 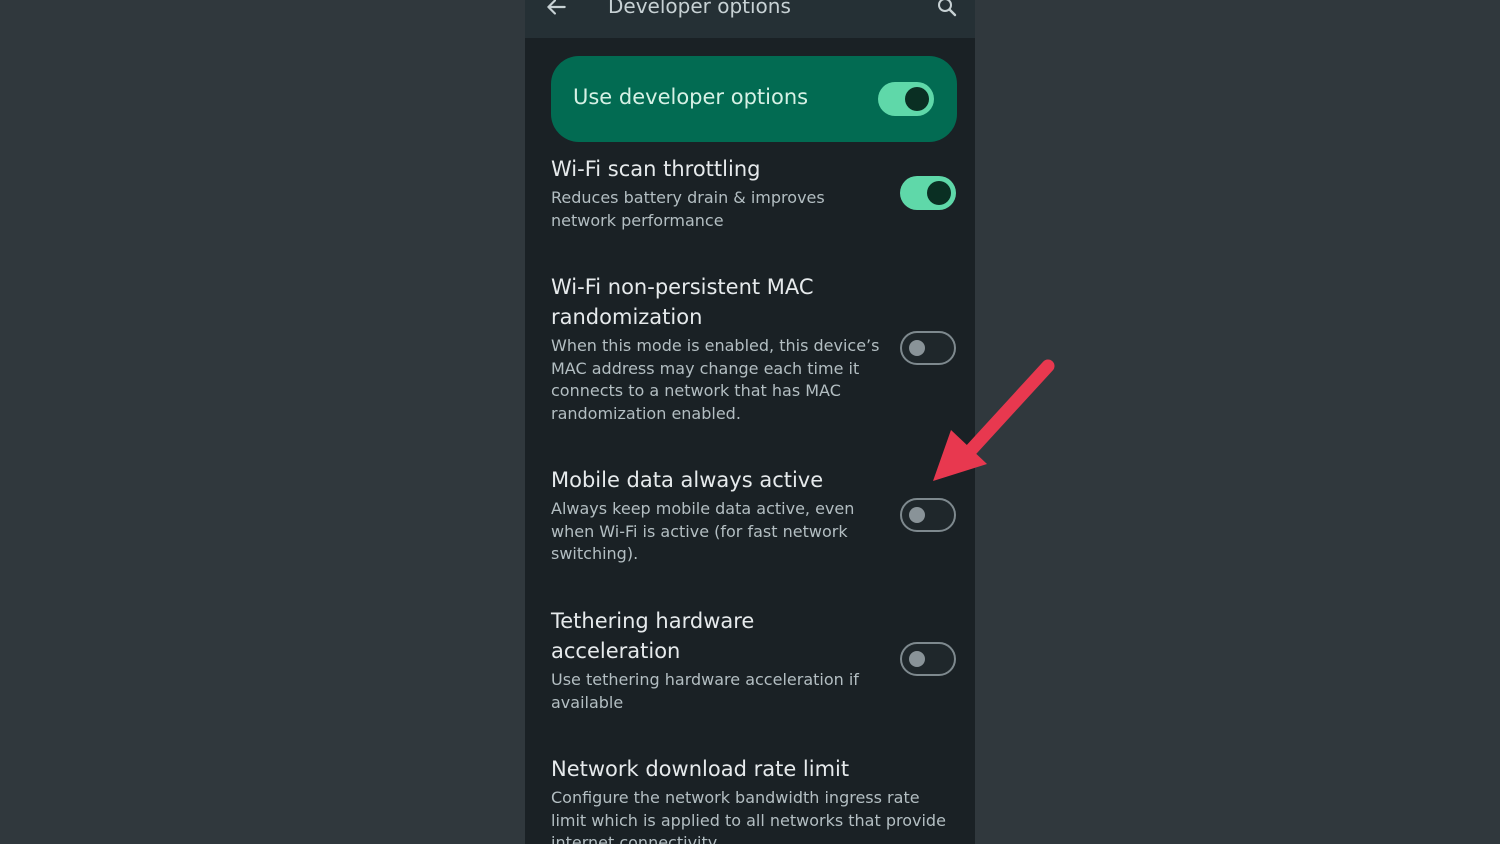 I want to click on use-developer-options-switch, so click(x=906, y=99).